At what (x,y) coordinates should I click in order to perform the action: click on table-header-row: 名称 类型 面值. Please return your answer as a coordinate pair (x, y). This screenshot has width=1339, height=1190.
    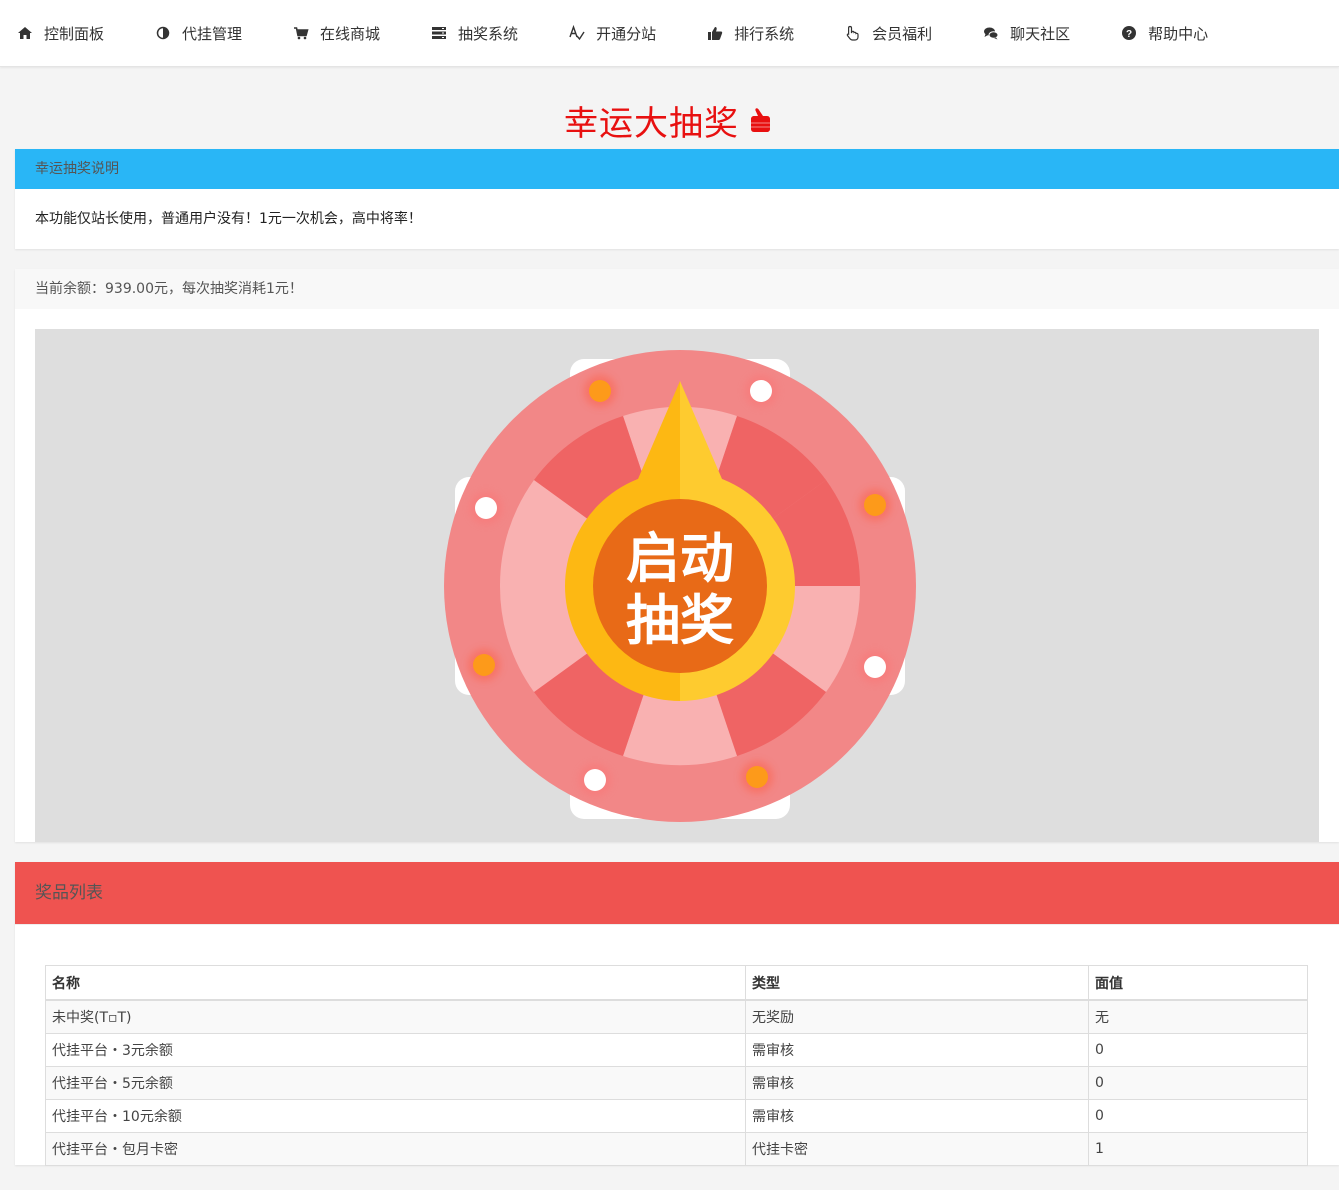
    Looking at the image, I should click on (676, 983).